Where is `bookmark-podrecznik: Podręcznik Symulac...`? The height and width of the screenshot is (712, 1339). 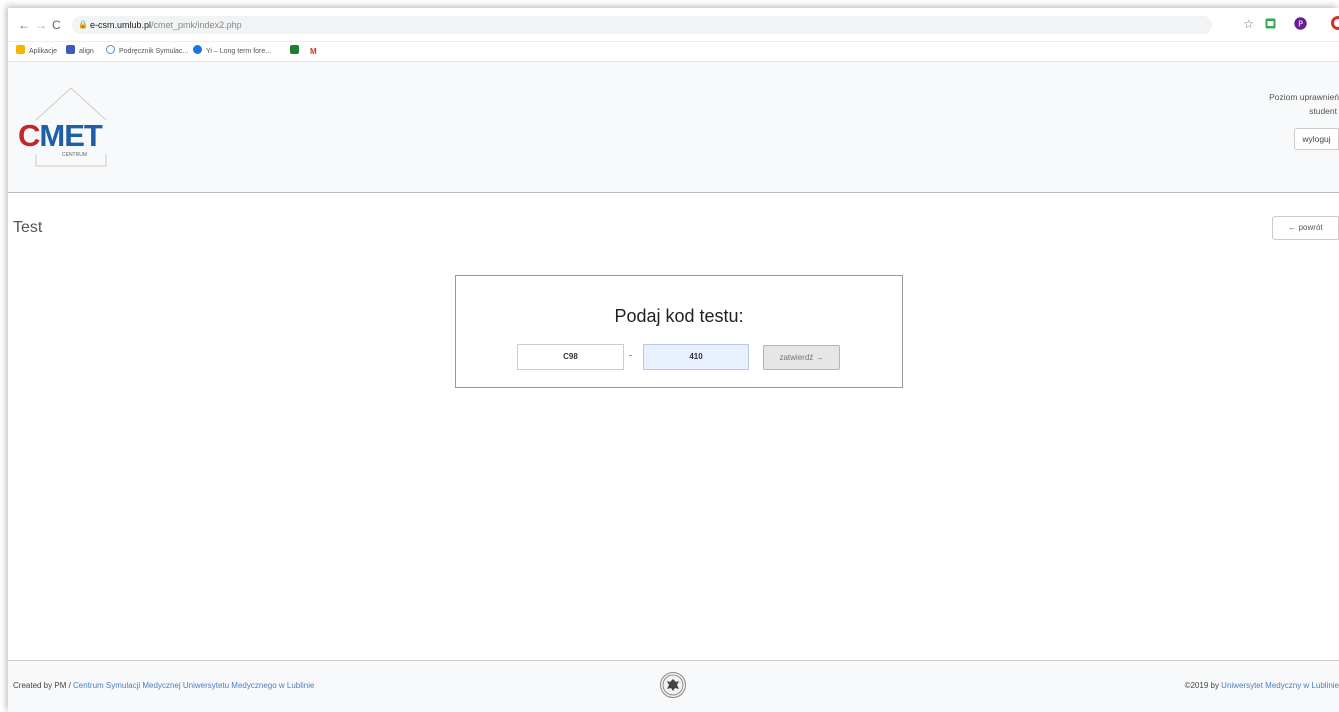
bookmark-podrecznik: Podręcznik Symulac... is located at coordinates (147, 52).